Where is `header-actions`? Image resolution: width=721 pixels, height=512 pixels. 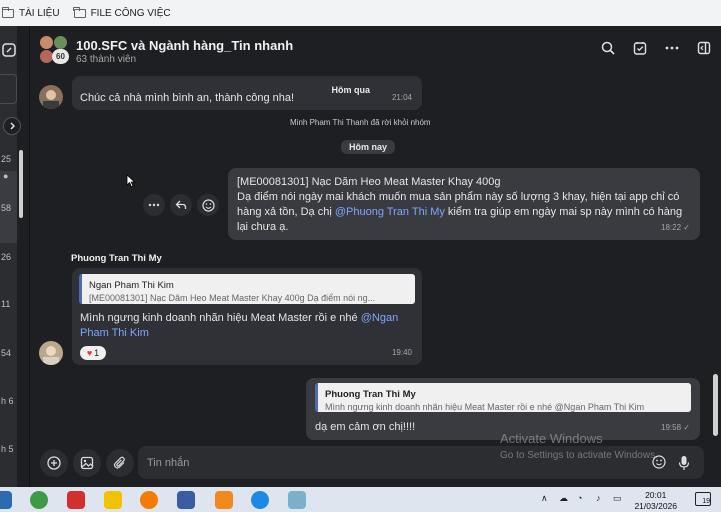
header-actions is located at coordinates (656, 48).